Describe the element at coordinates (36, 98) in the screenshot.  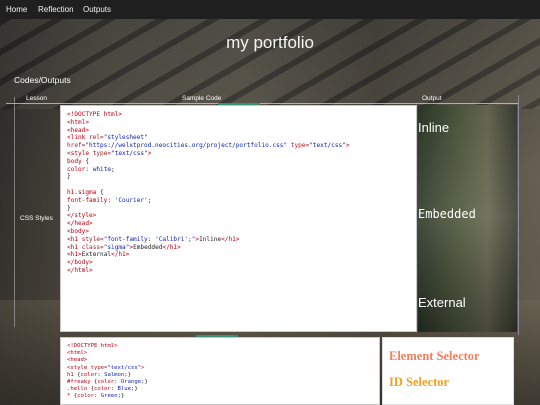
I see `column-header-lesson: Lesson` at that location.